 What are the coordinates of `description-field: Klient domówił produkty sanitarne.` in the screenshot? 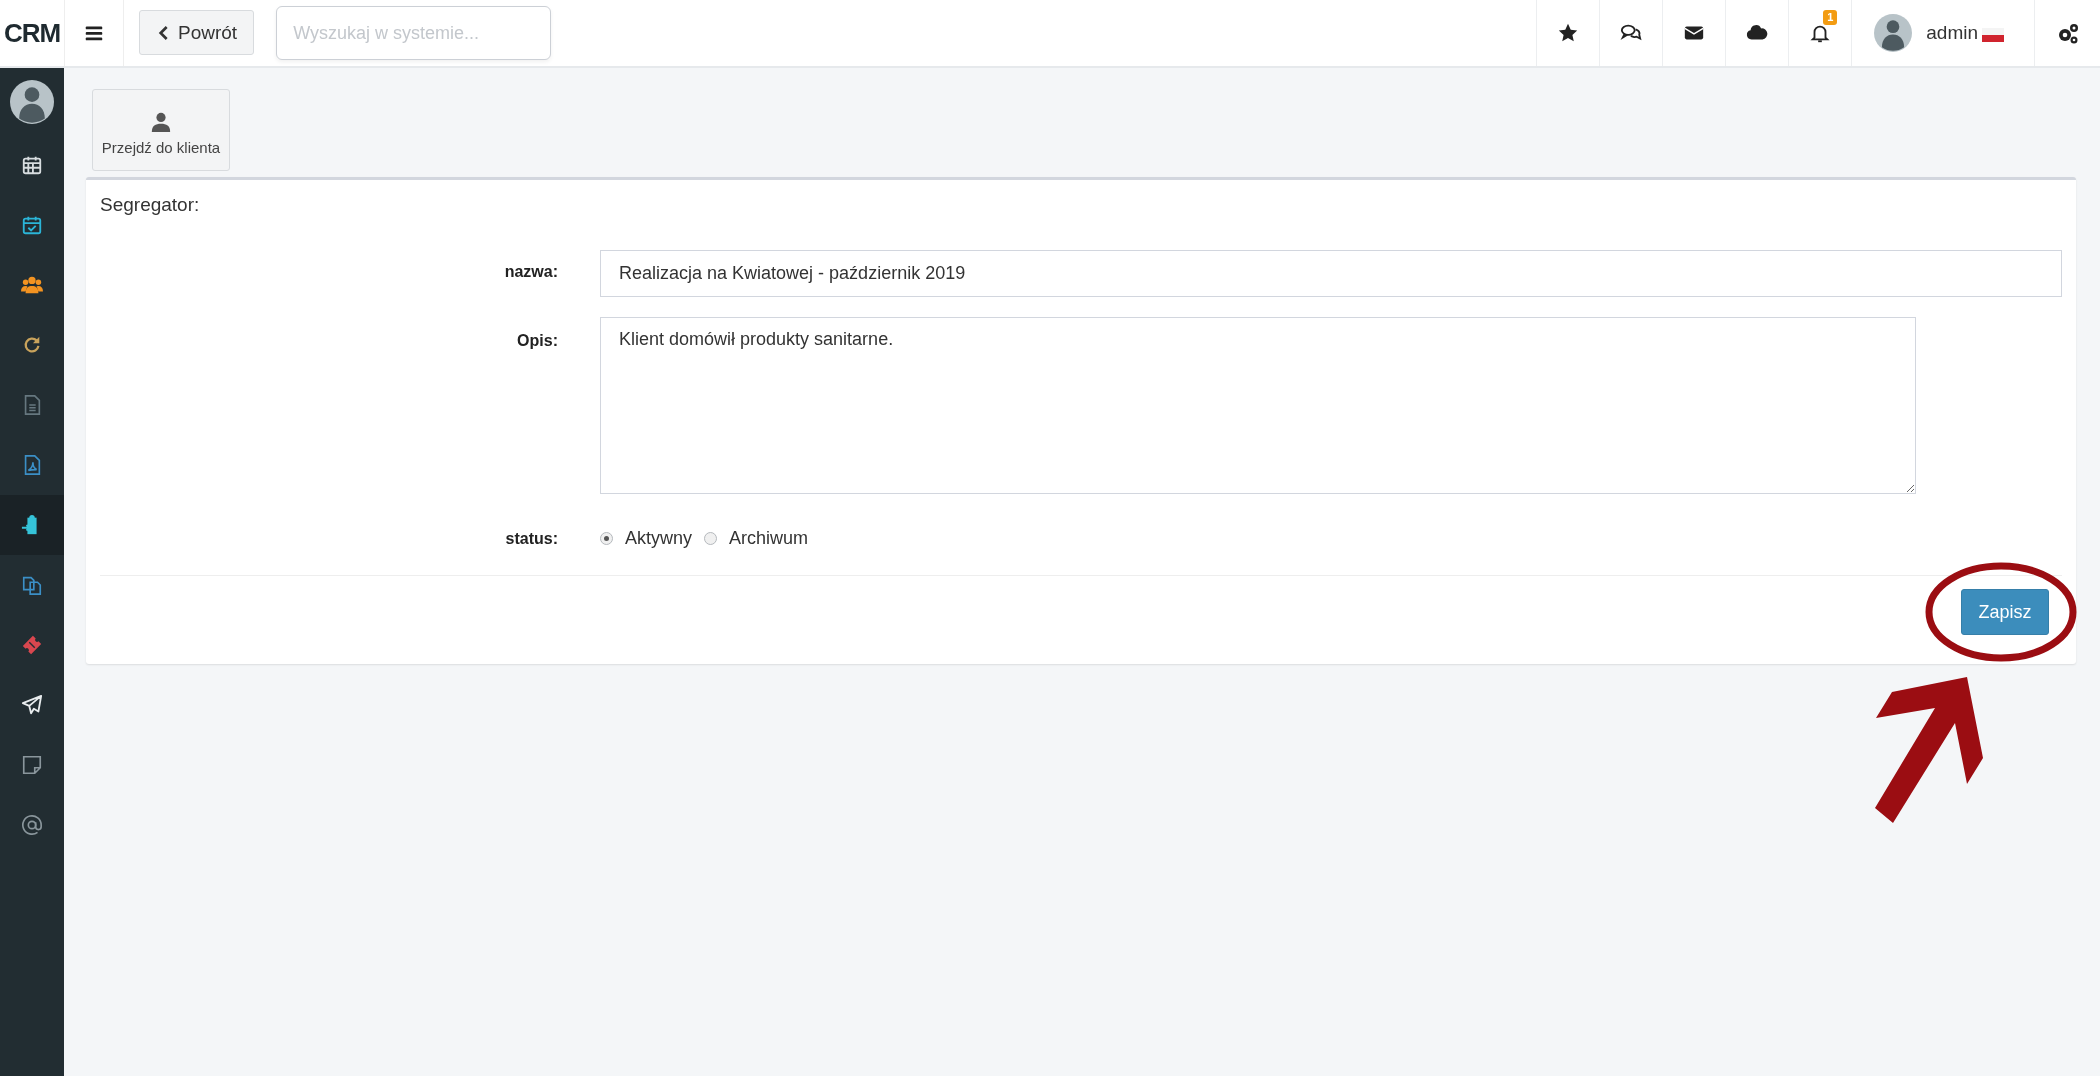 It's located at (1258, 405).